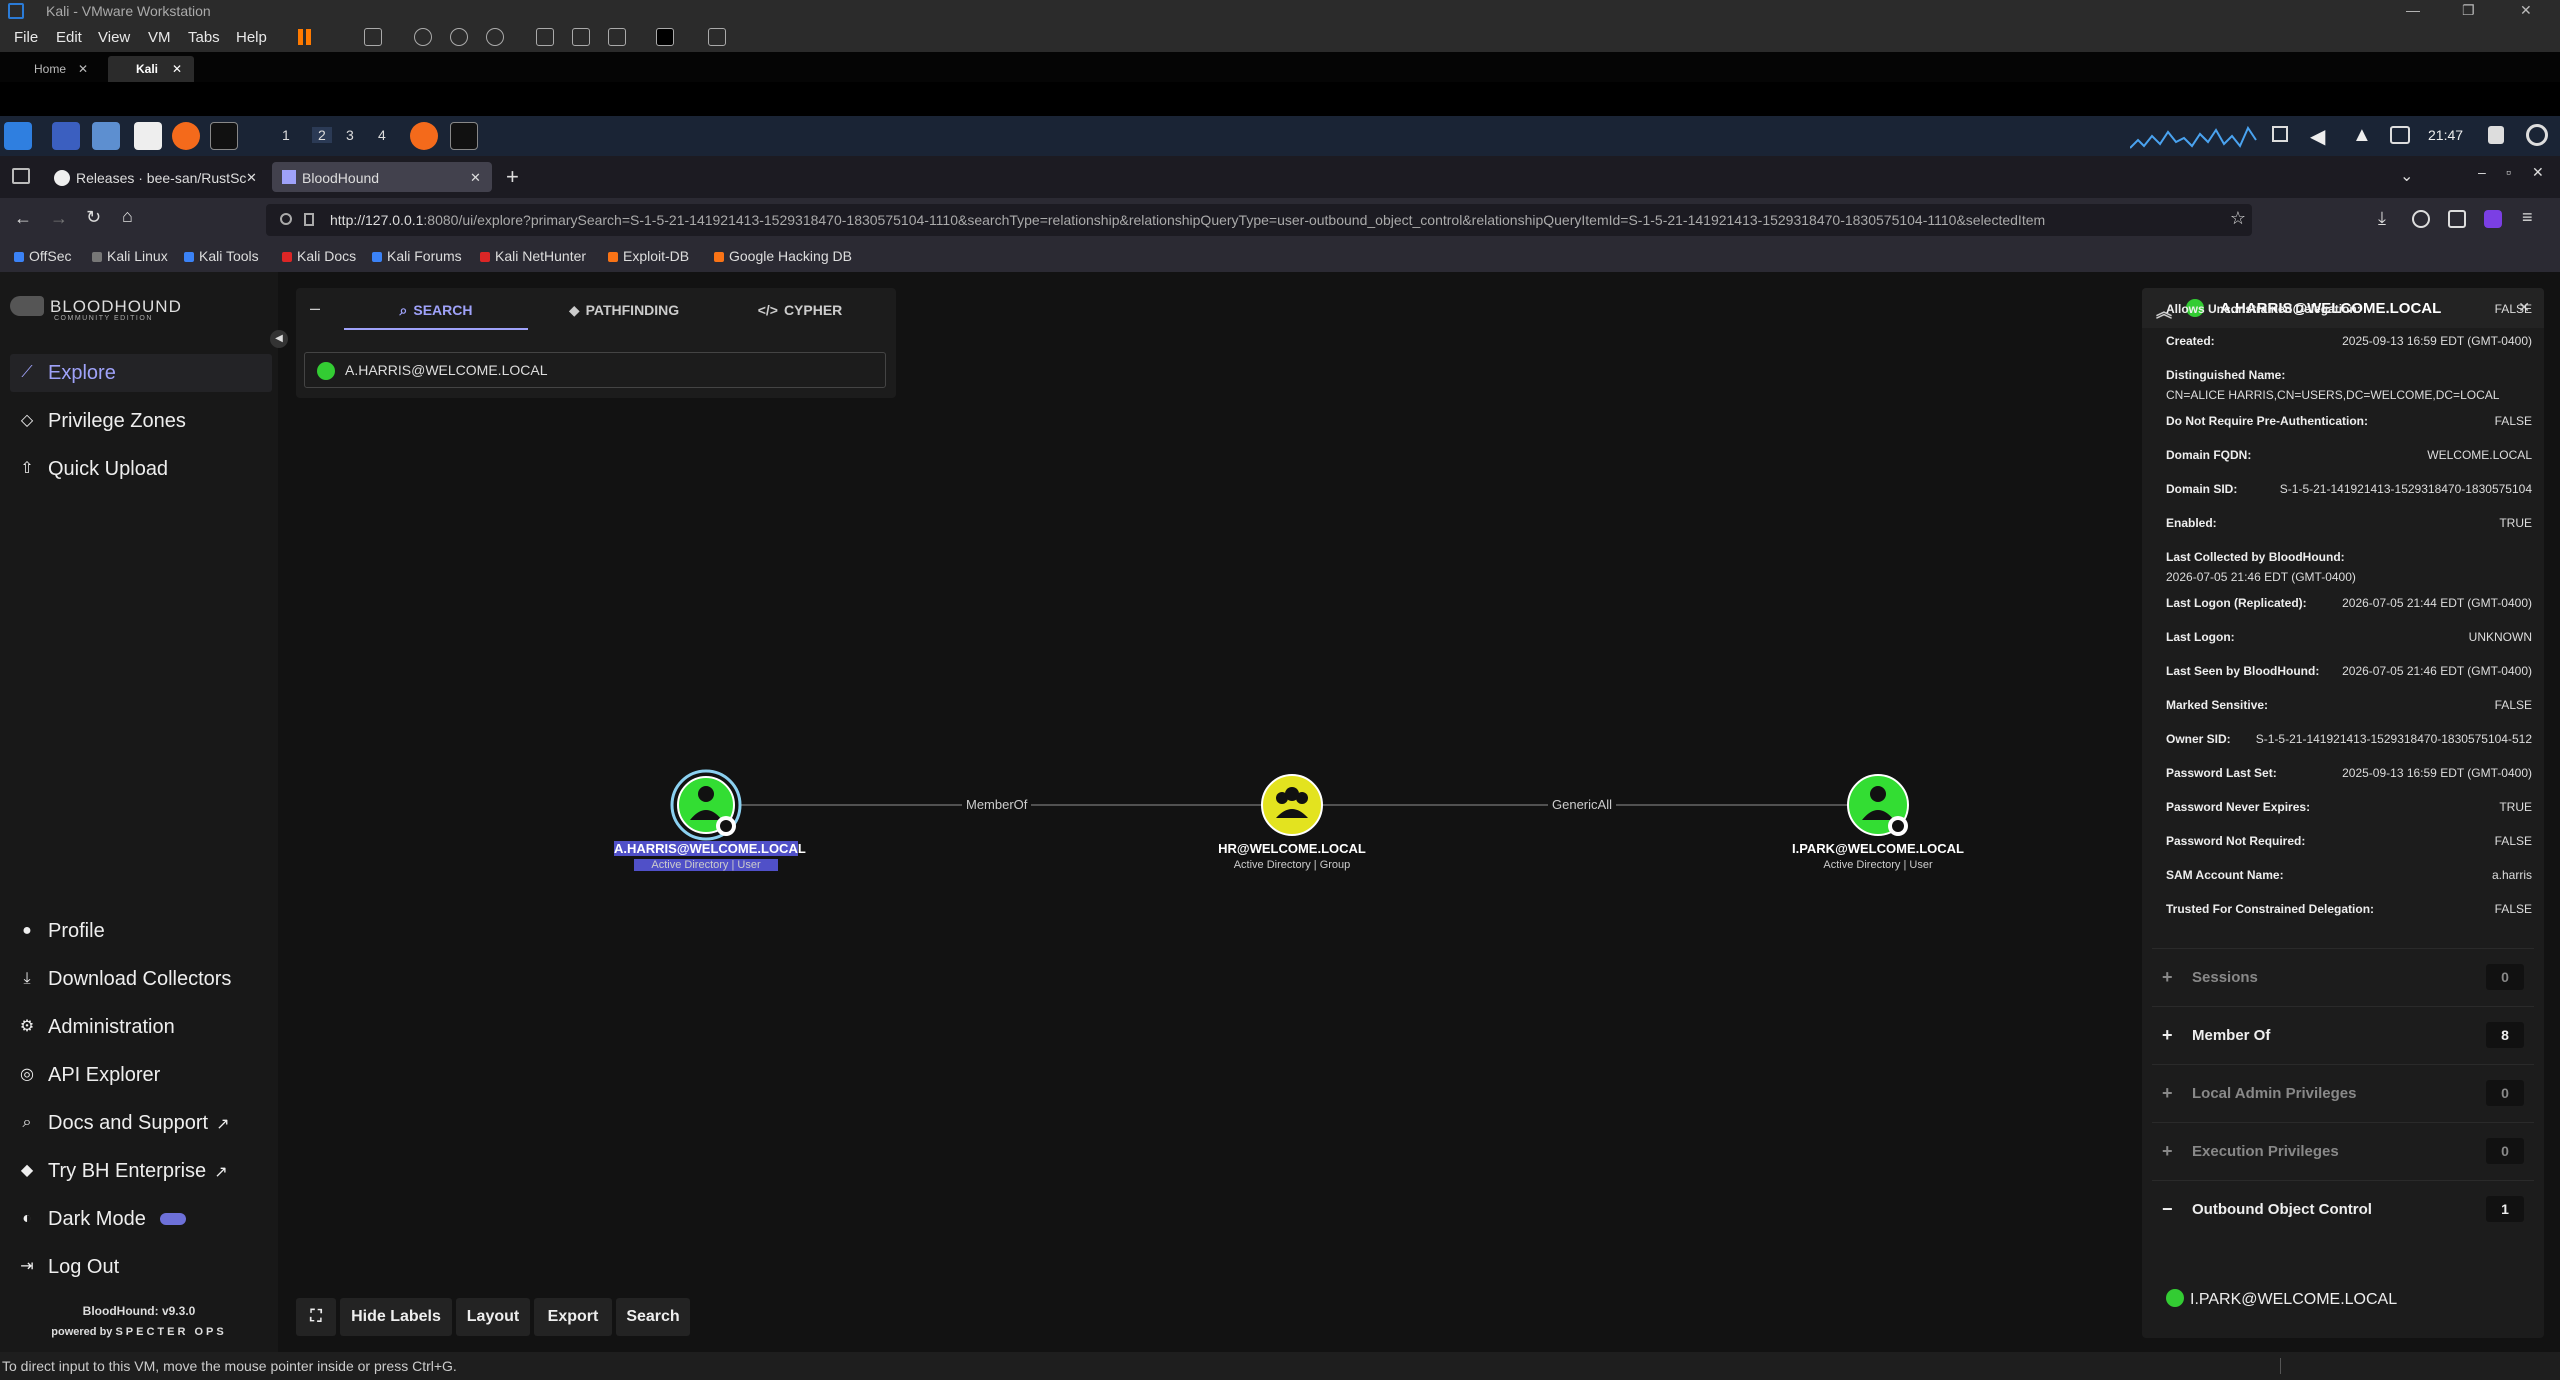  I want to click on show-desktop-icon, so click(66, 136).